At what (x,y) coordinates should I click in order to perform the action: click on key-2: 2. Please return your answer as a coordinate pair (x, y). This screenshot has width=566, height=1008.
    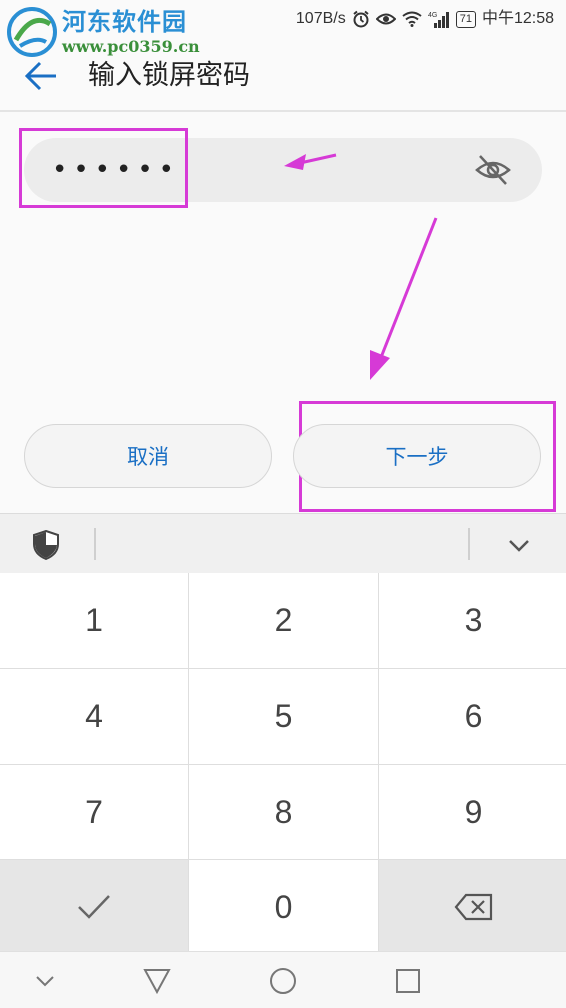
    Looking at the image, I should click on (283, 620).